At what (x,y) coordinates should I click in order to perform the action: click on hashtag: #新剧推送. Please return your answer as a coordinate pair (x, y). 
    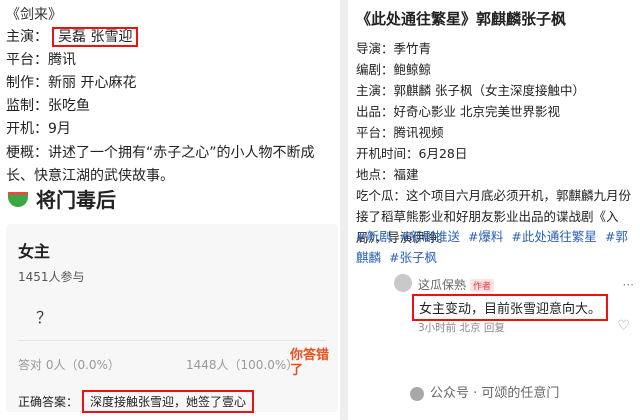
    Looking at the image, I should click on (429, 236).